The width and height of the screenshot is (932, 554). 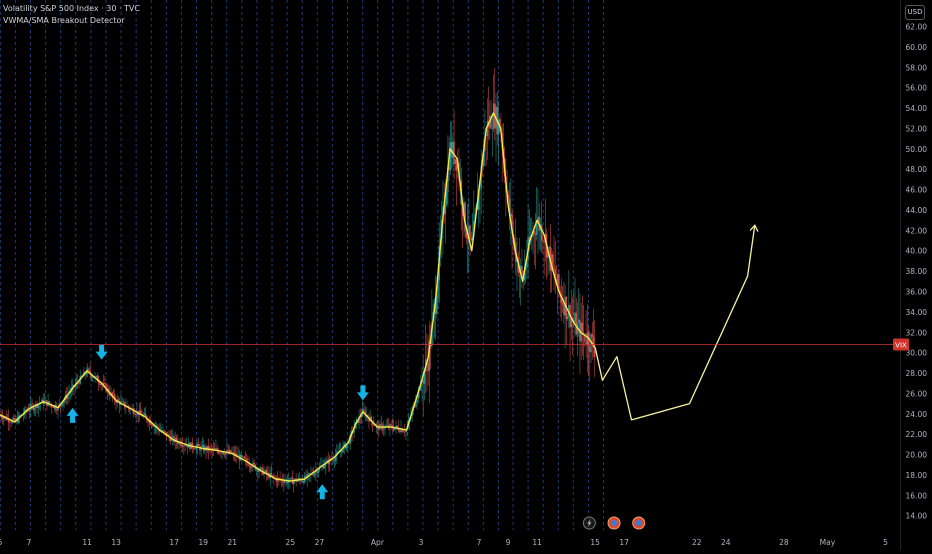 I want to click on y-tick-label: 56.00, so click(x=917, y=88).